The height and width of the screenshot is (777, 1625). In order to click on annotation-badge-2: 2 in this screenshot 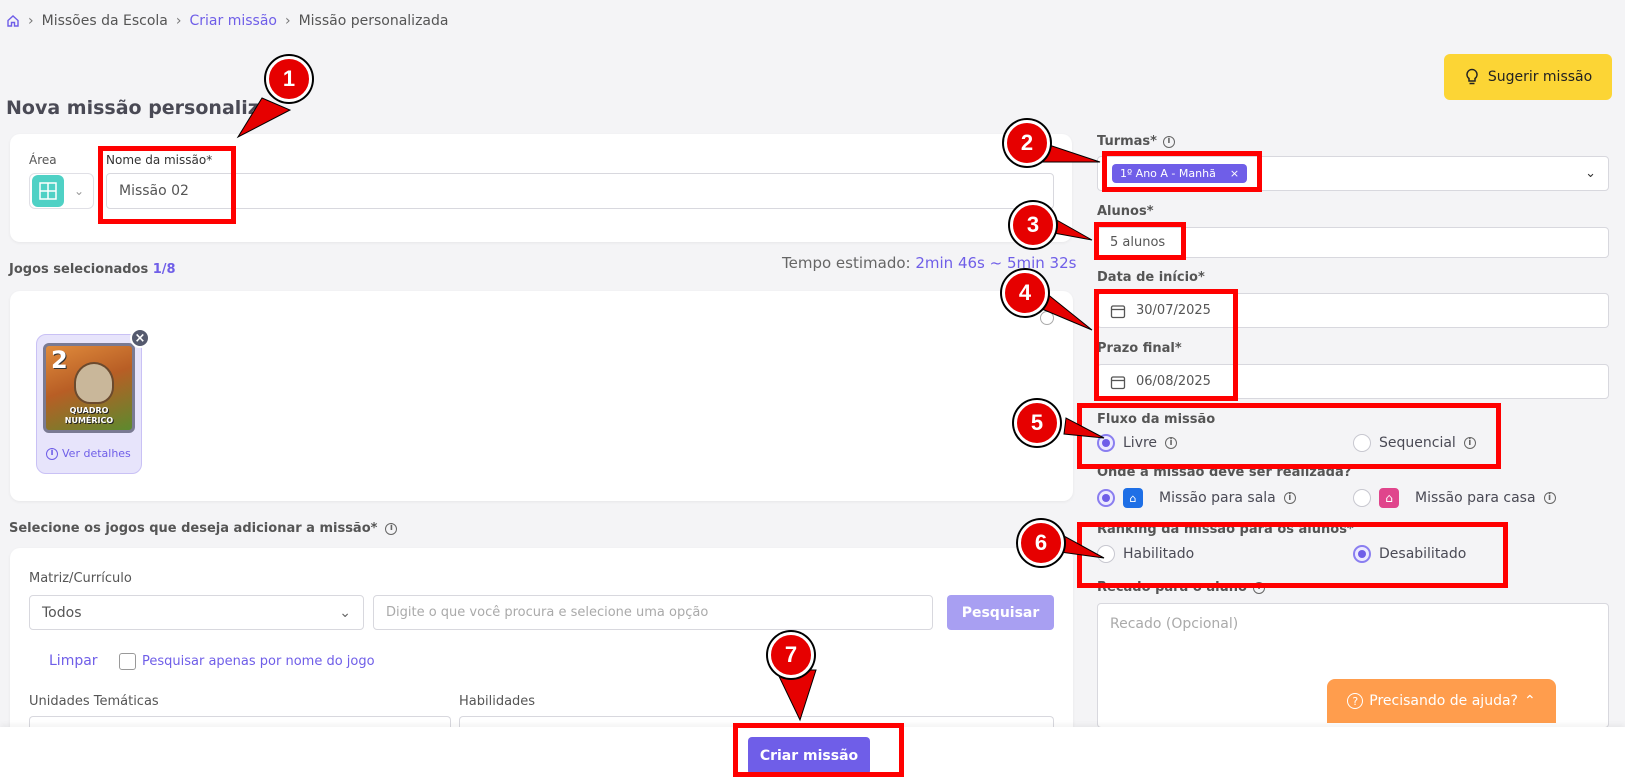, I will do `click(1027, 143)`.